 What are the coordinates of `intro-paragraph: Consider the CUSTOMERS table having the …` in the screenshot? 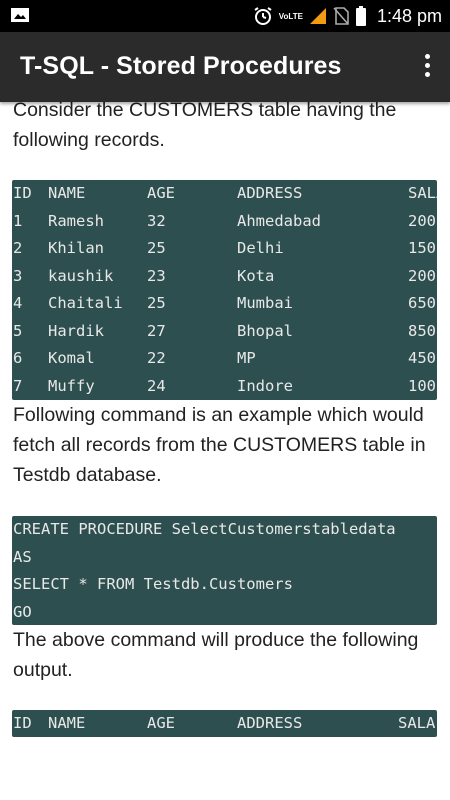 It's located at (228, 128).